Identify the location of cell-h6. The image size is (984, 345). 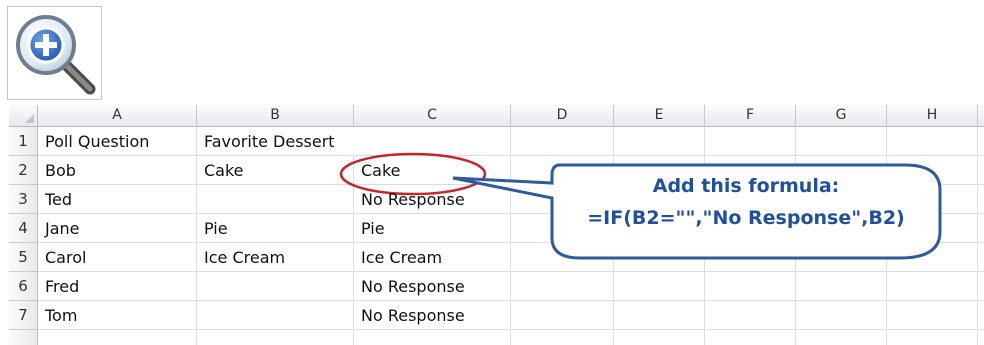
(932, 286).